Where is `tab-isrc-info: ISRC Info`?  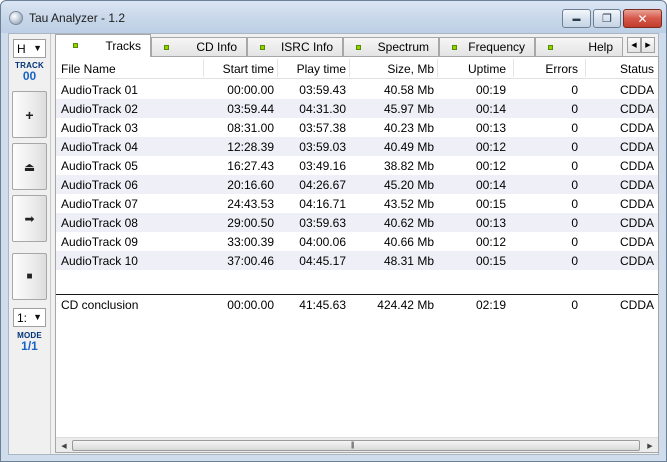
tab-isrc-info: ISRC Info is located at coordinates (295, 46).